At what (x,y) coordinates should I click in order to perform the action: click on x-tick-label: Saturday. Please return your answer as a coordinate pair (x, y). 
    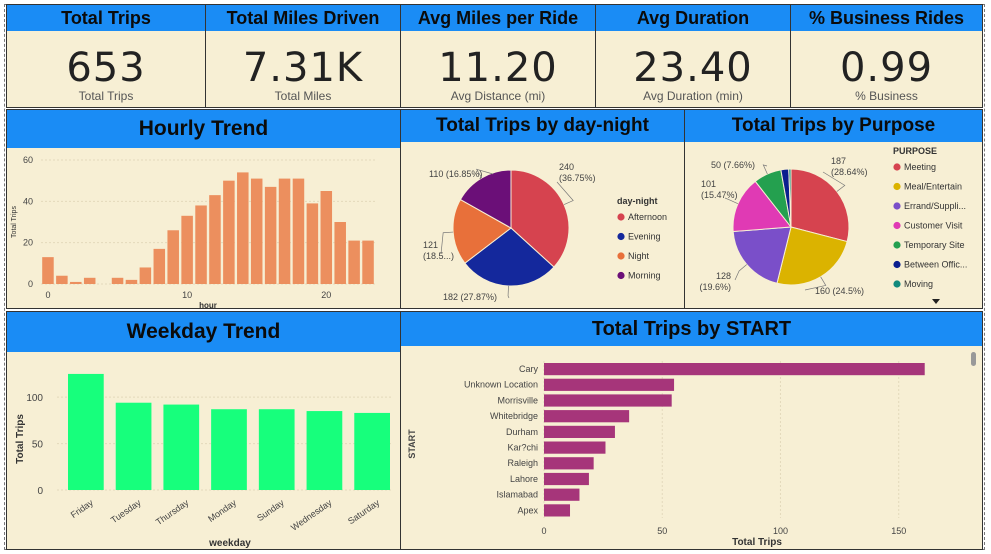
    Looking at the image, I should click on (364, 511).